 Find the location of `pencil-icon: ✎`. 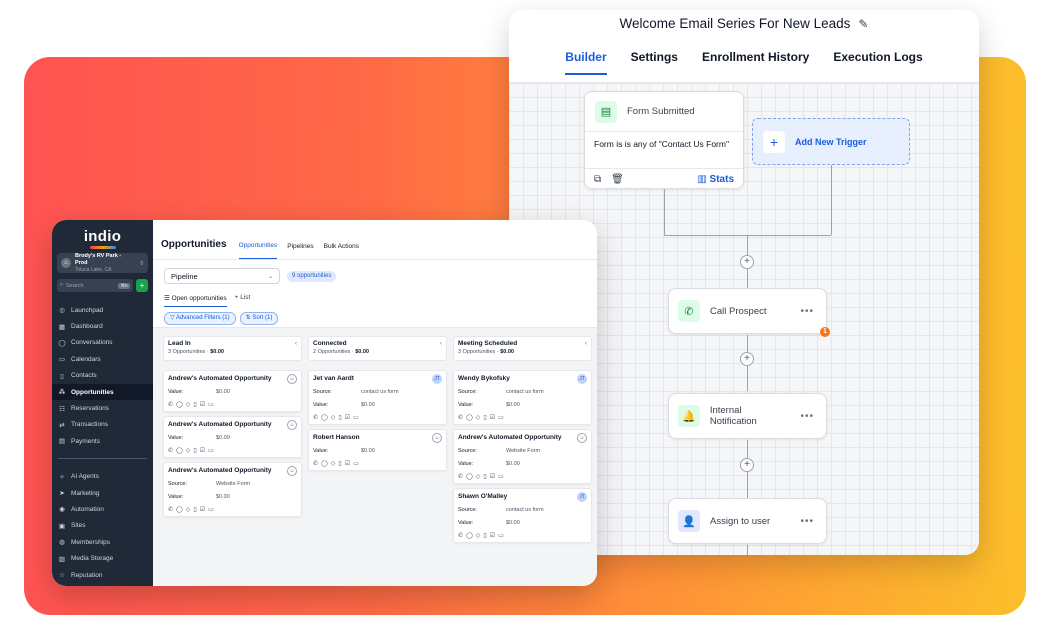

pencil-icon: ✎ is located at coordinates (863, 24).